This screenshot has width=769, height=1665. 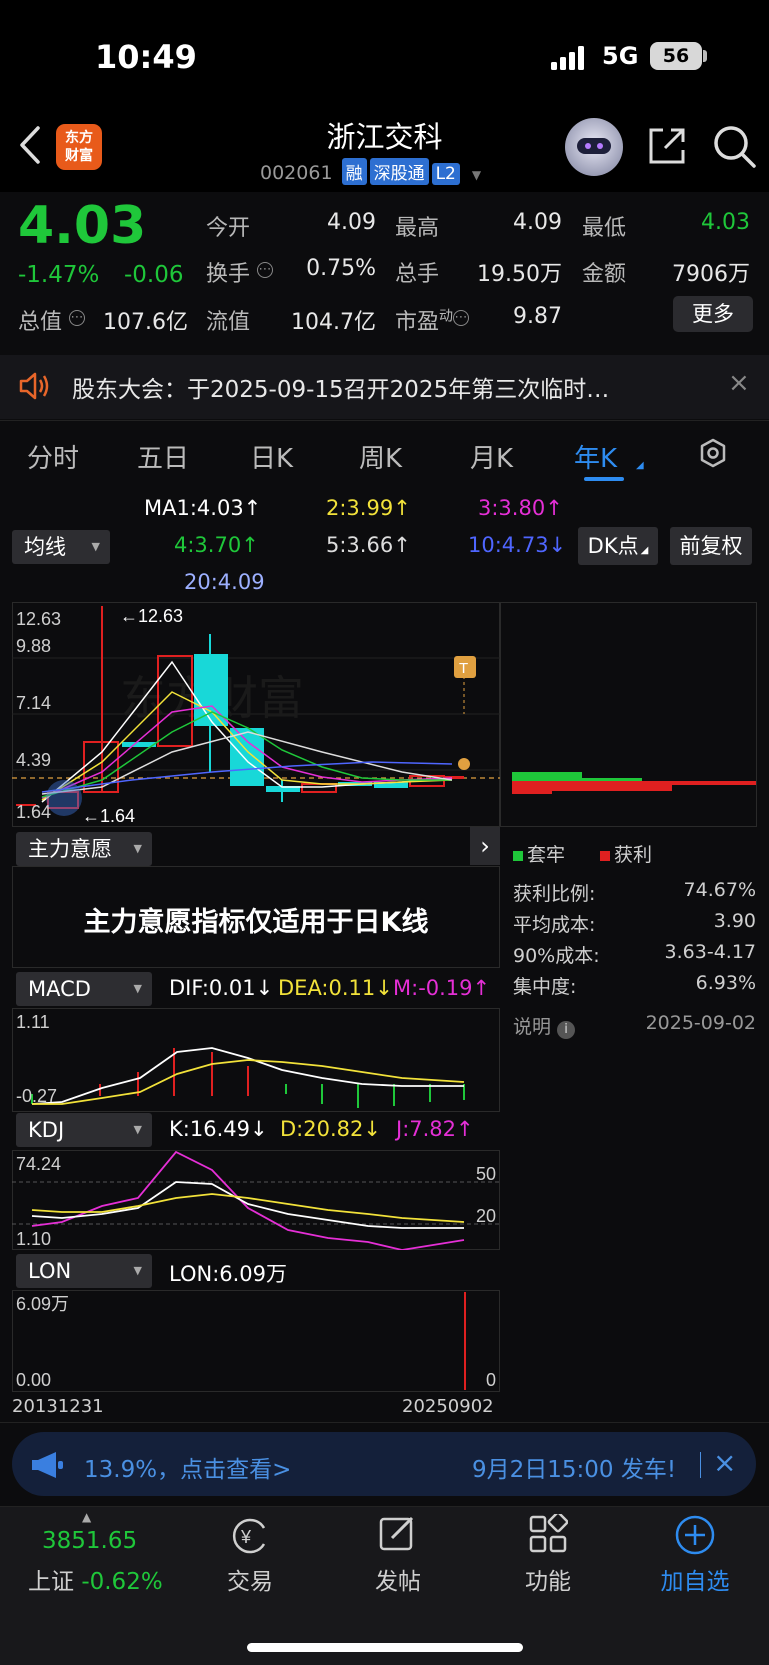 What do you see at coordinates (399, 171) in the screenshot?
I see `tag-connect: 深股通` at bounding box center [399, 171].